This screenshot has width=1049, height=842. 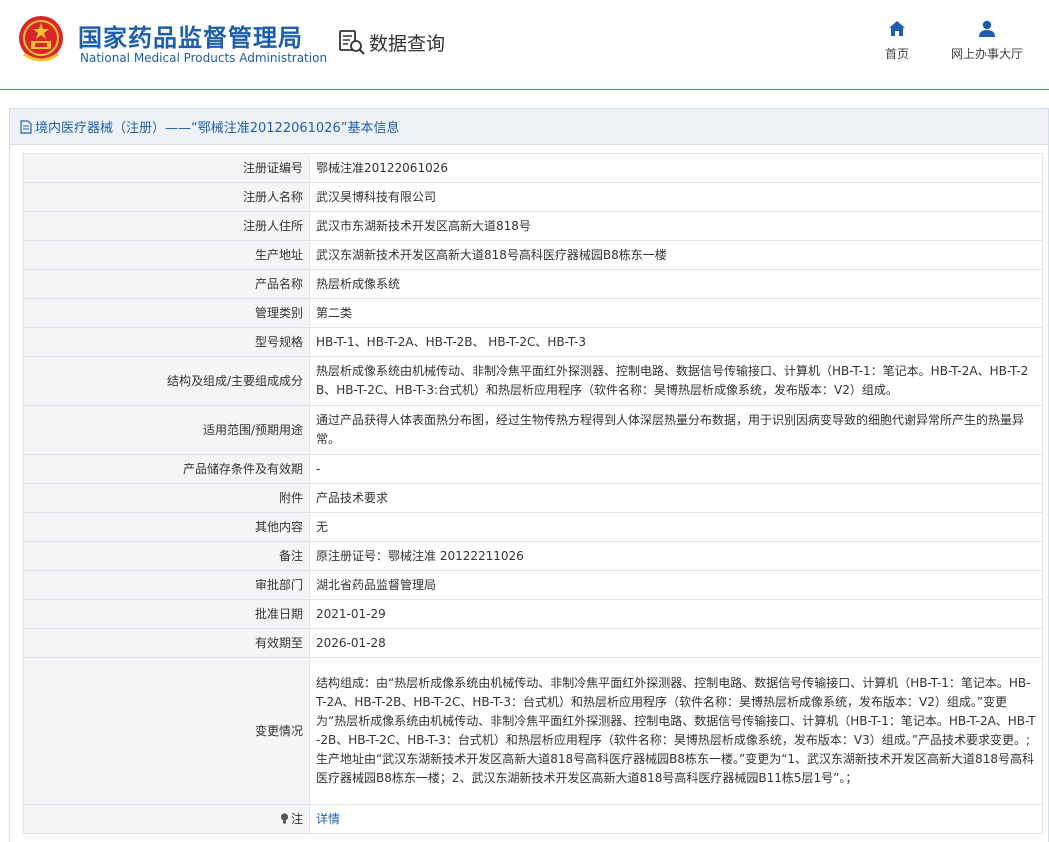 I want to click on row-label: 批准日期, so click(x=166, y=614).